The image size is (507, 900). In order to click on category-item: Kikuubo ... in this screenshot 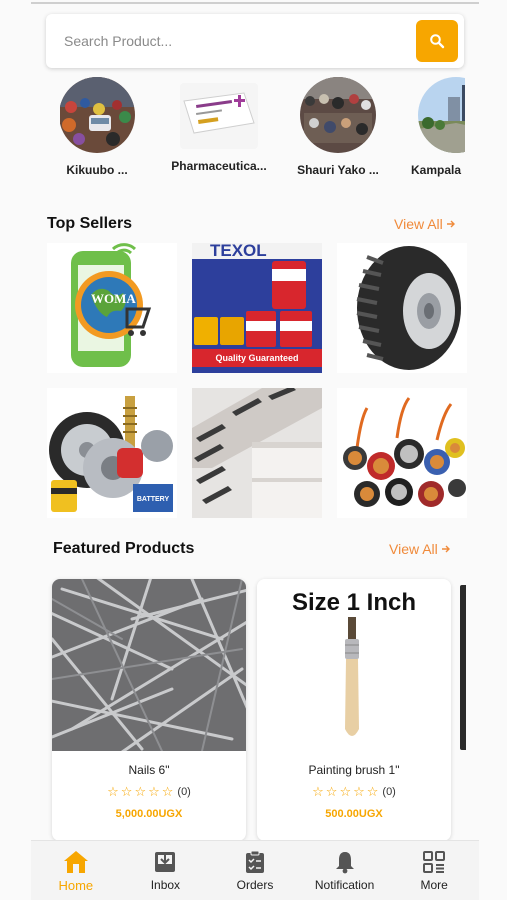, I will do `click(106, 127)`.